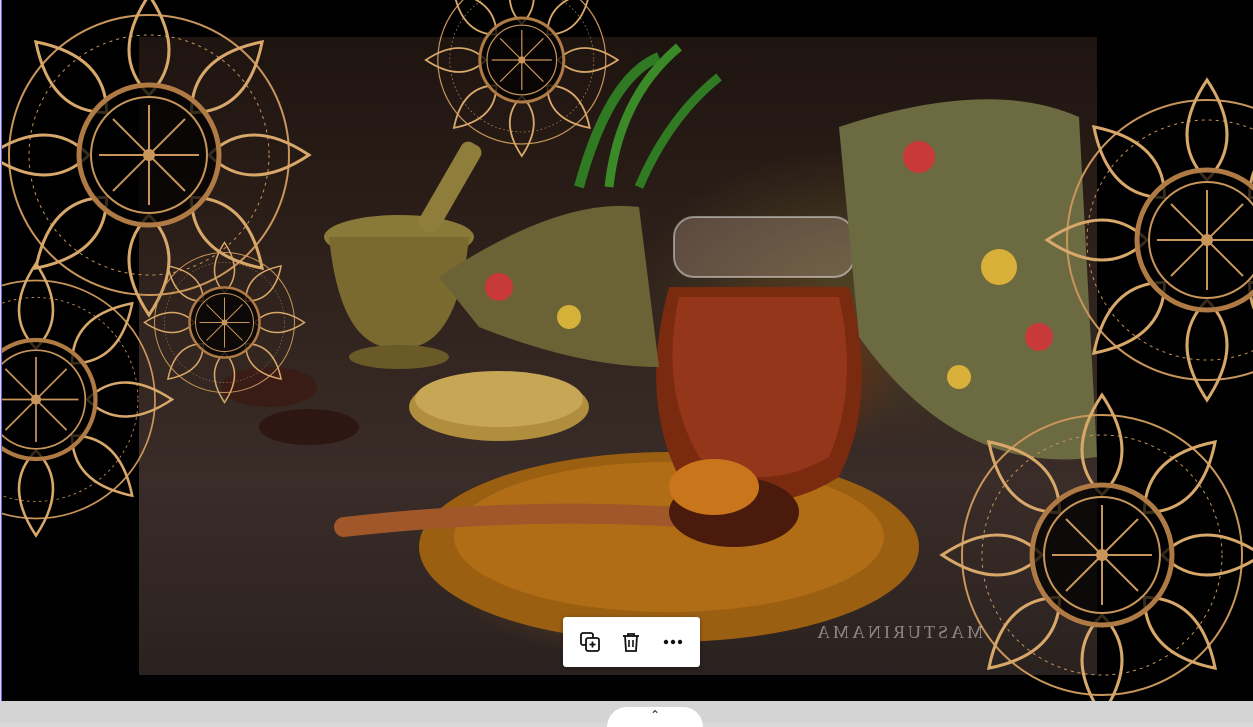 This screenshot has width=1253, height=727. I want to click on more-options-button, so click(673, 642).